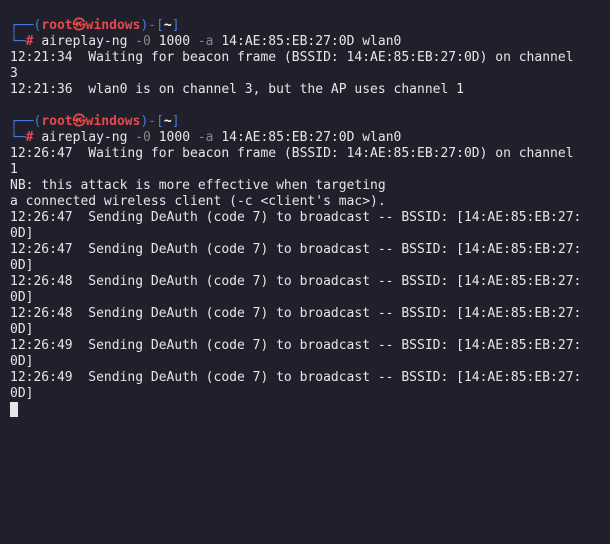 Image resolution: width=610 pixels, height=544 pixels. Describe the element at coordinates (305, 410) in the screenshot. I see `cursor-line` at that location.